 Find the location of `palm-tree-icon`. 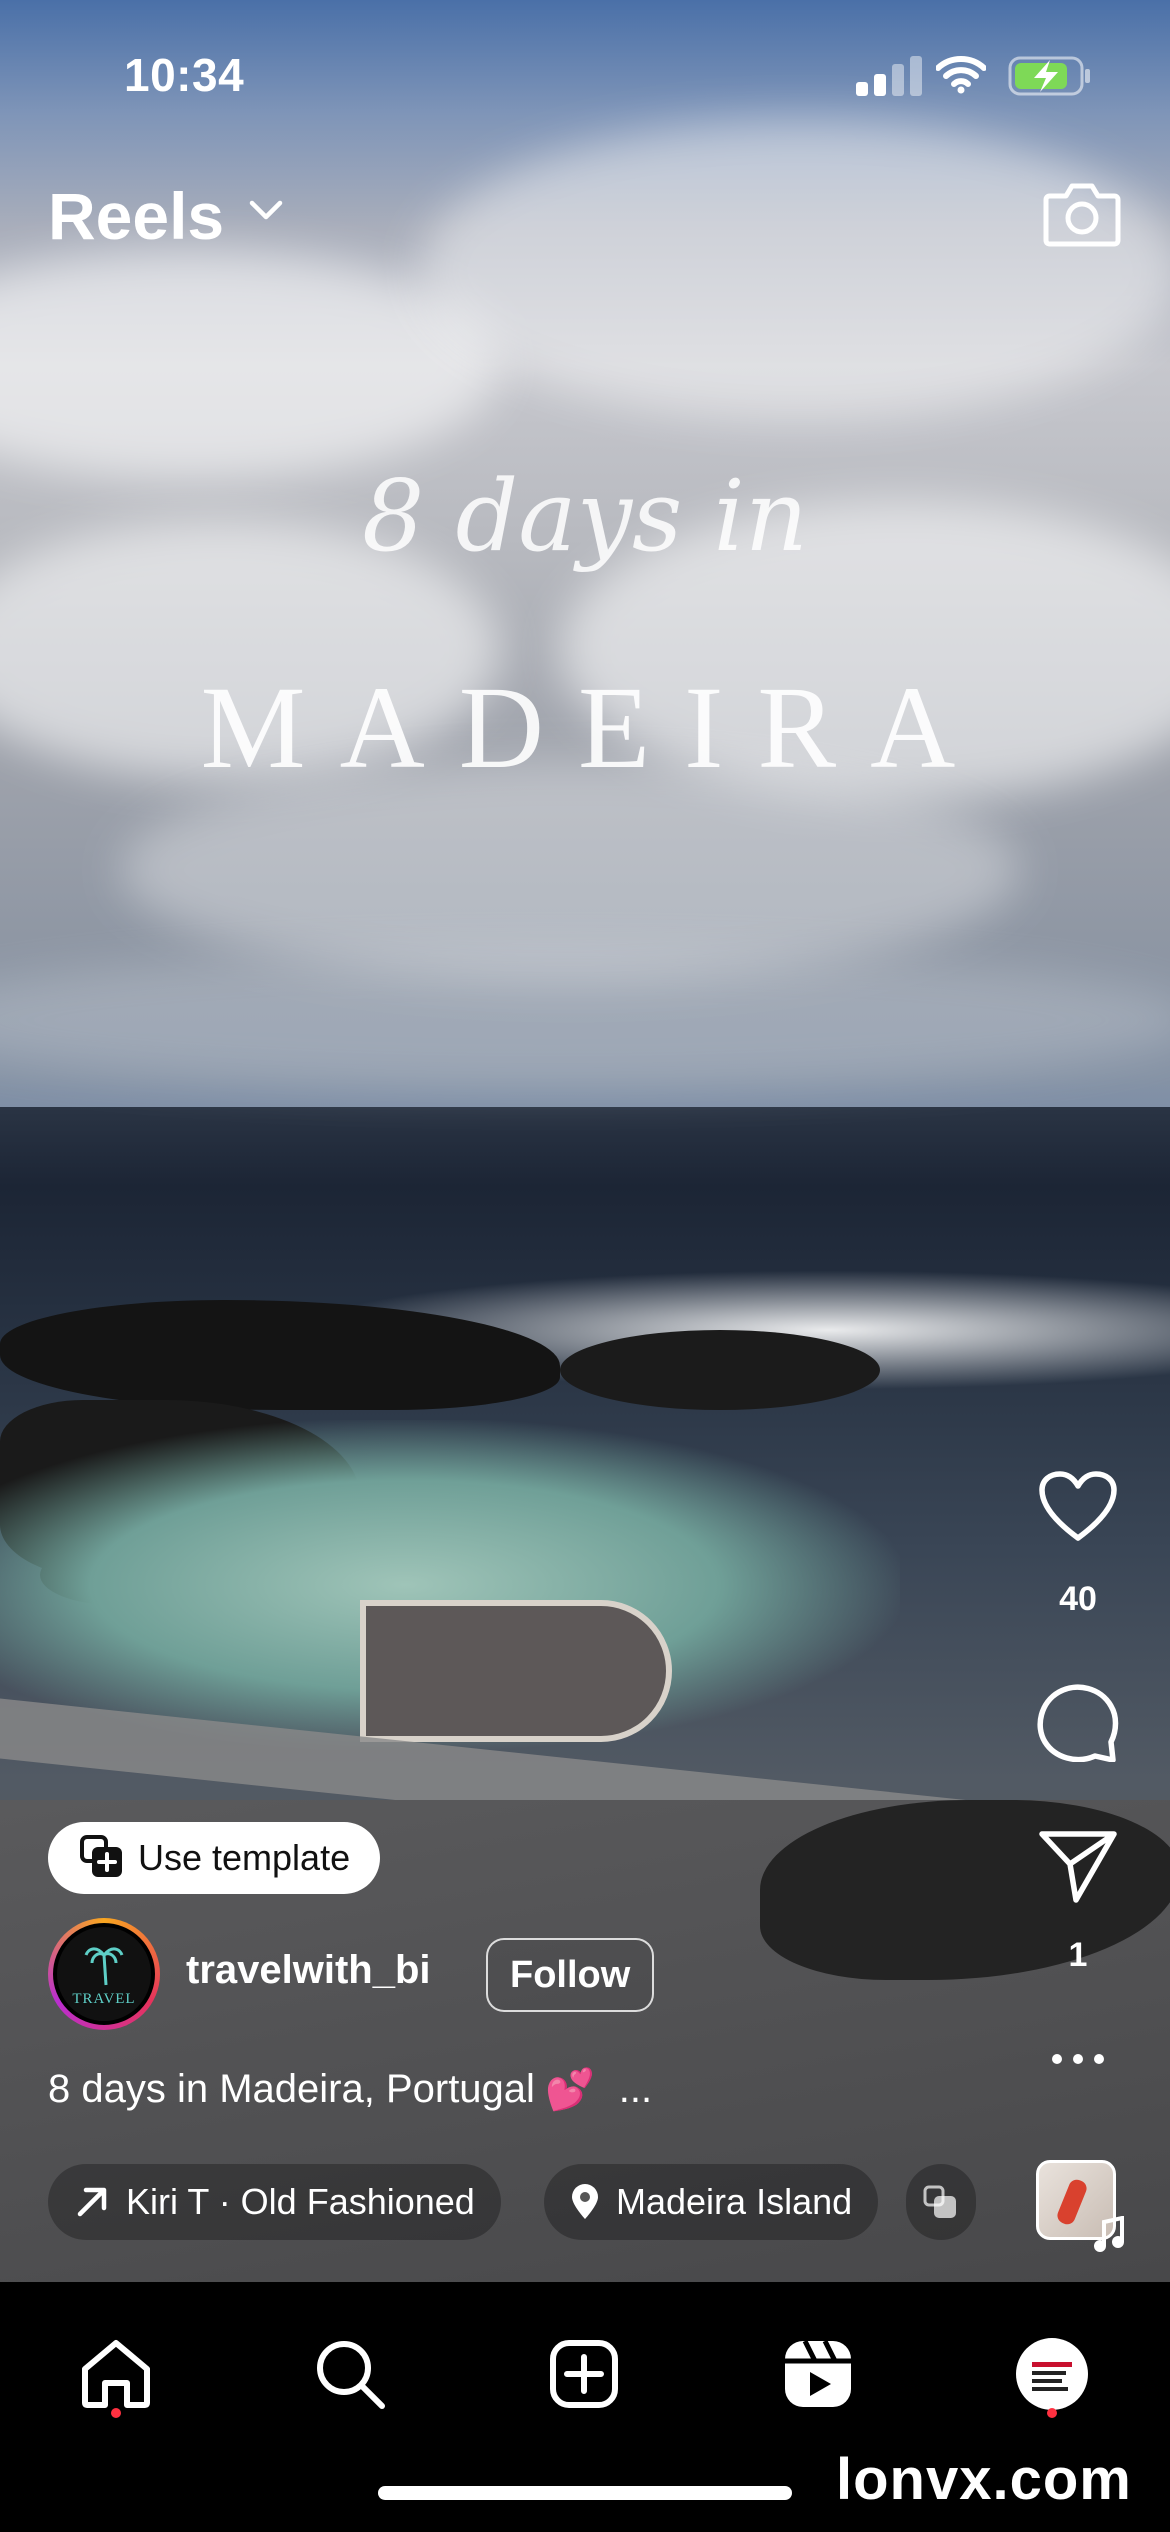

palm-tree-icon is located at coordinates (104, 1966).